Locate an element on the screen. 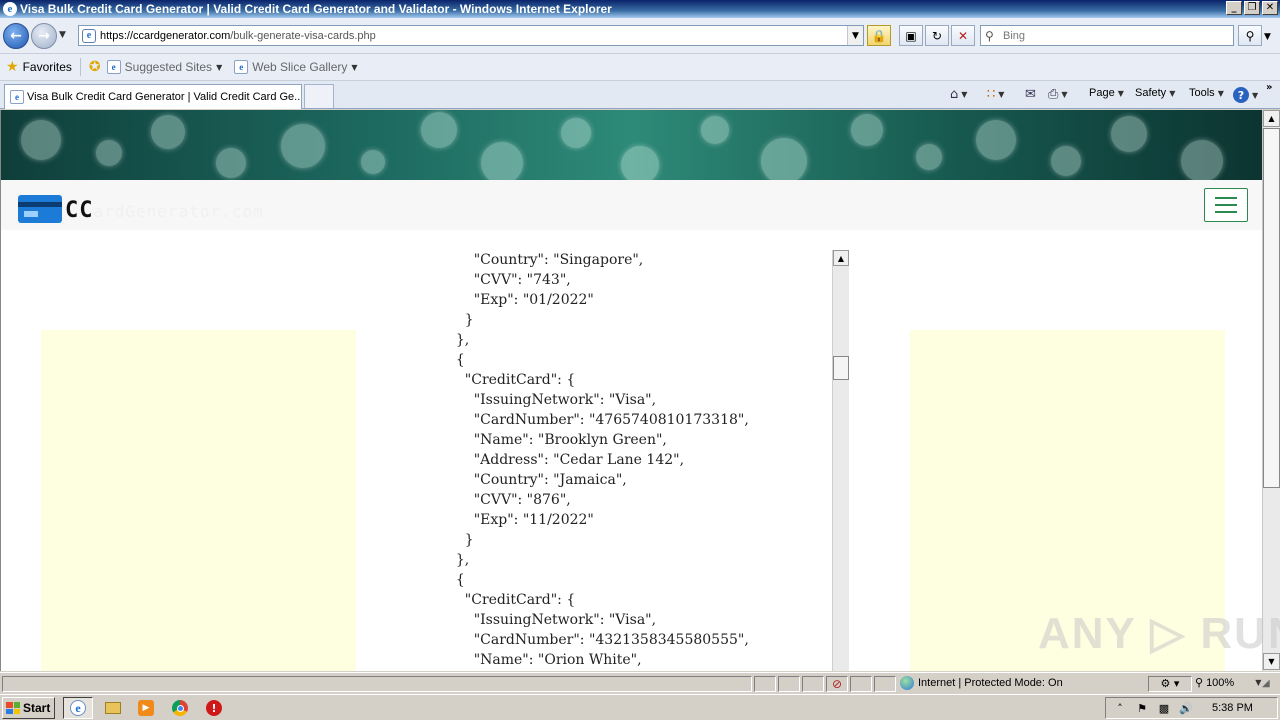  recent-pages-dropdown-icon: ▼ is located at coordinates (62, 35).